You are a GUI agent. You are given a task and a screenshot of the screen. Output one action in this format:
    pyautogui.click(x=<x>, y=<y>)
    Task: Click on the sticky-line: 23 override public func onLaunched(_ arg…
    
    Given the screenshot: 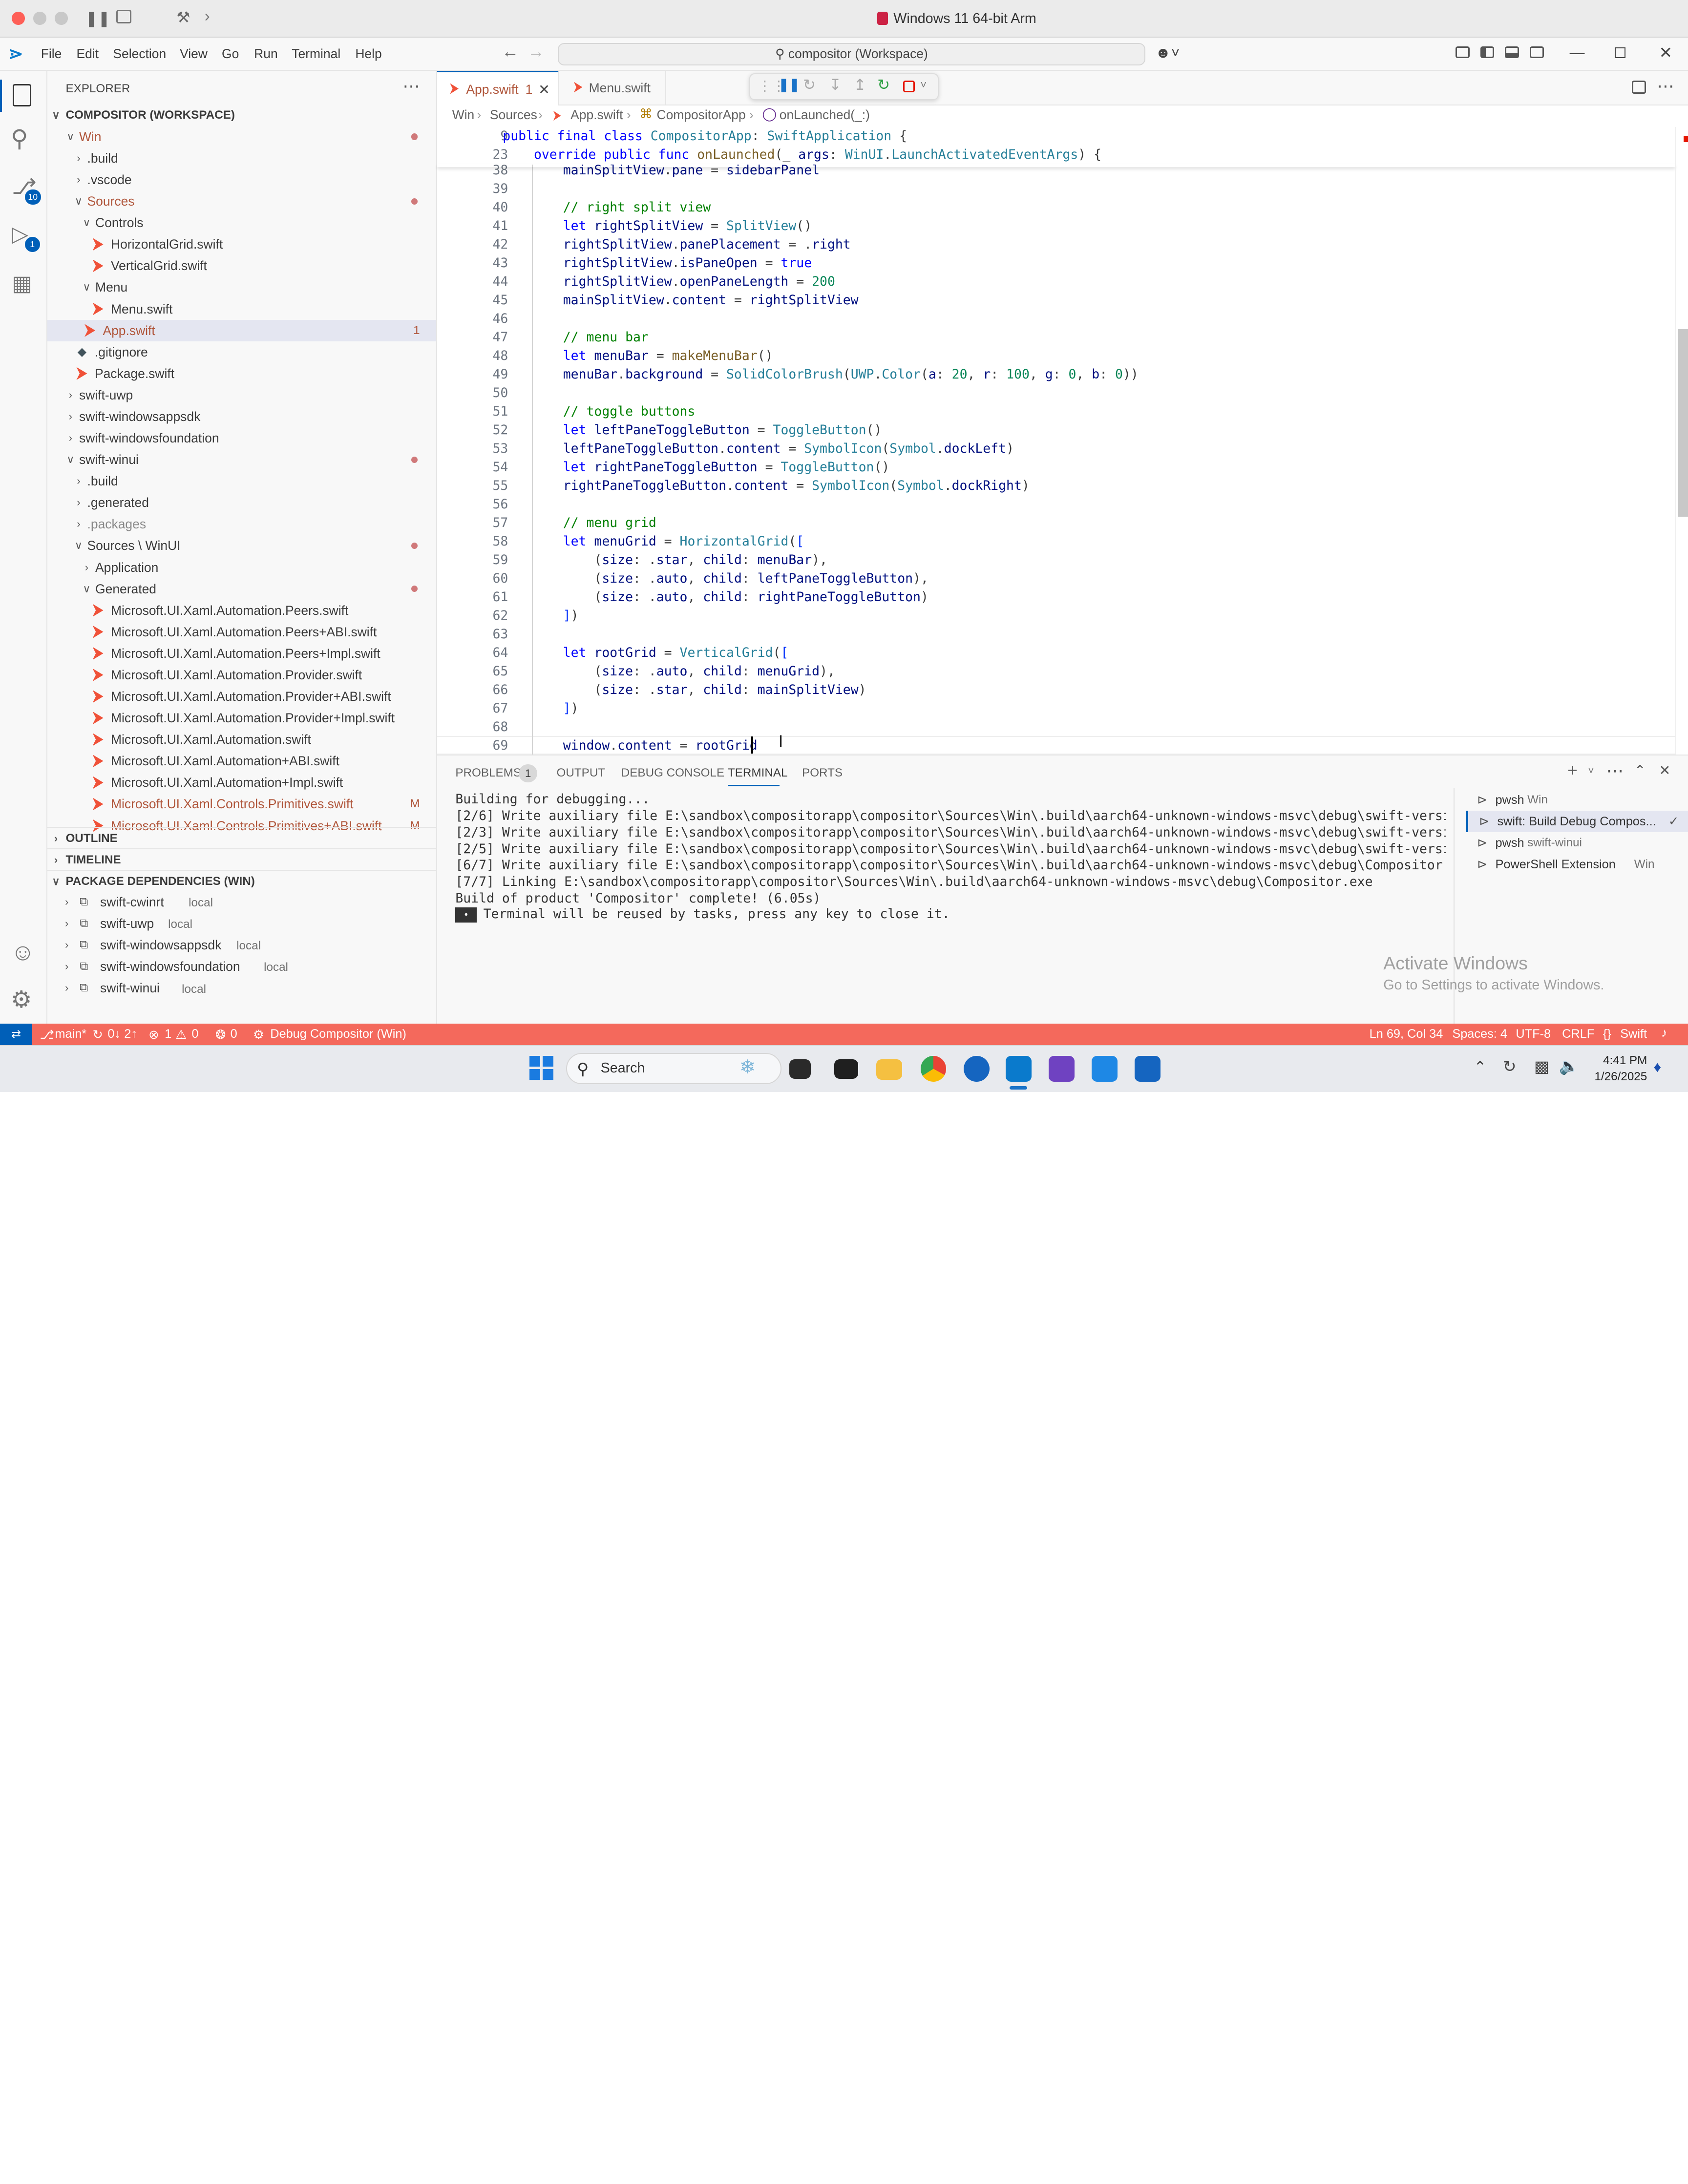 What is the action you would take?
    pyautogui.click(x=1056, y=155)
    